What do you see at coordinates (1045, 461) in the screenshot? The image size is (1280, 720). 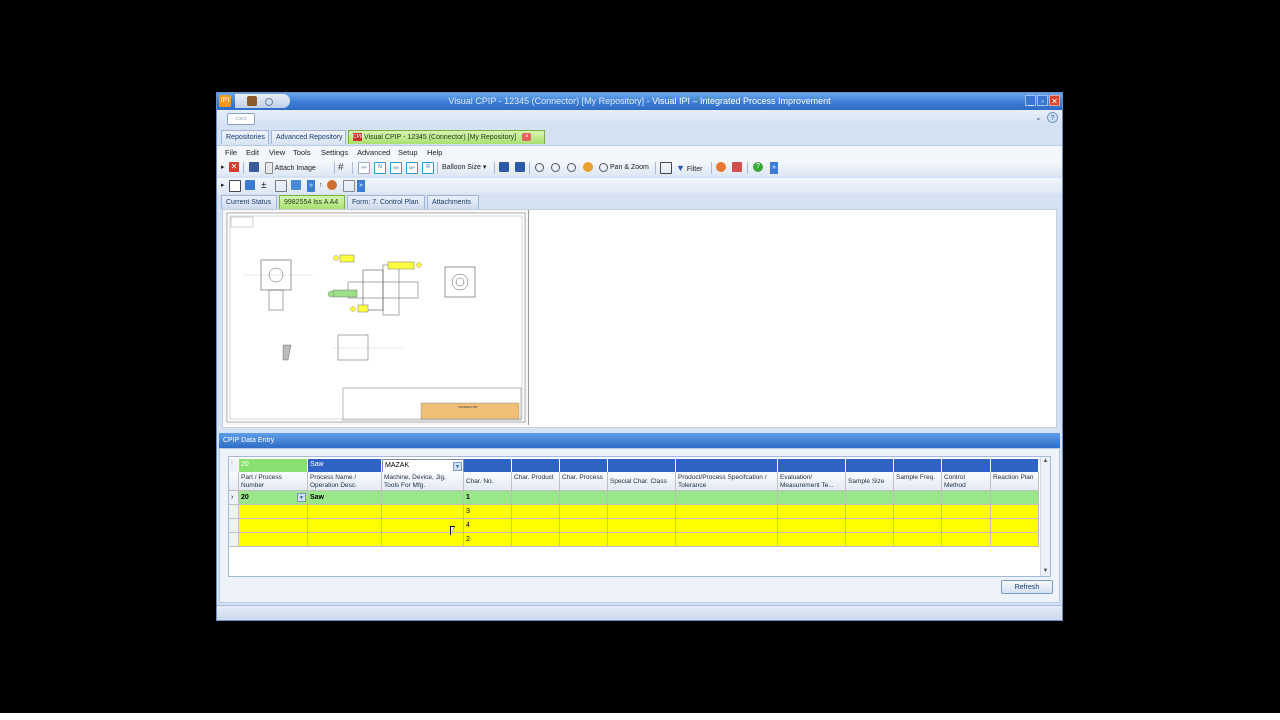 I see `scroll-up-icon: ▲` at bounding box center [1045, 461].